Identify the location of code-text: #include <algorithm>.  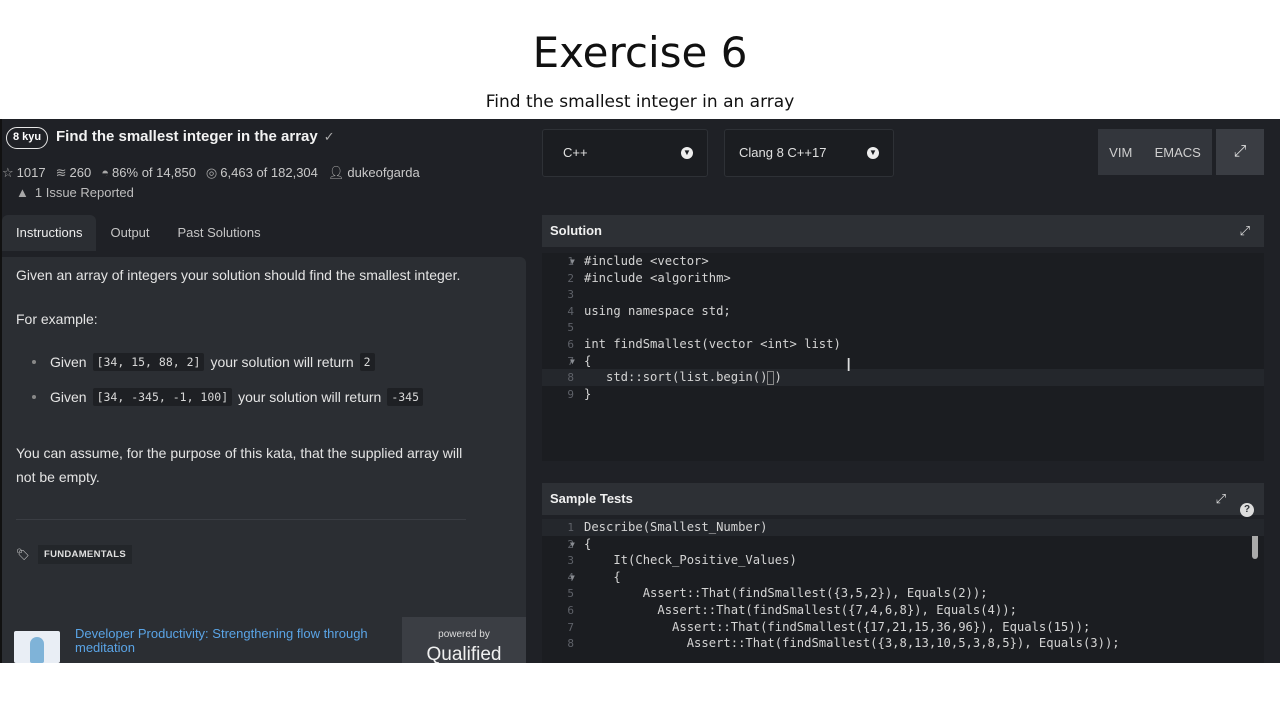
(657, 277).